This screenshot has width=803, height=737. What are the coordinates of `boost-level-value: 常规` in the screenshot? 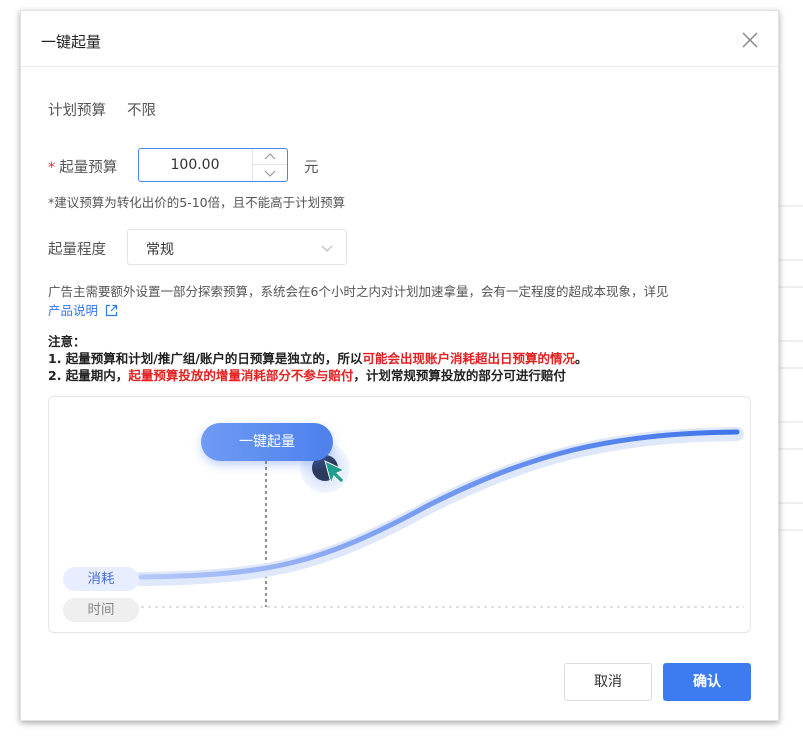 It's located at (160, 250).